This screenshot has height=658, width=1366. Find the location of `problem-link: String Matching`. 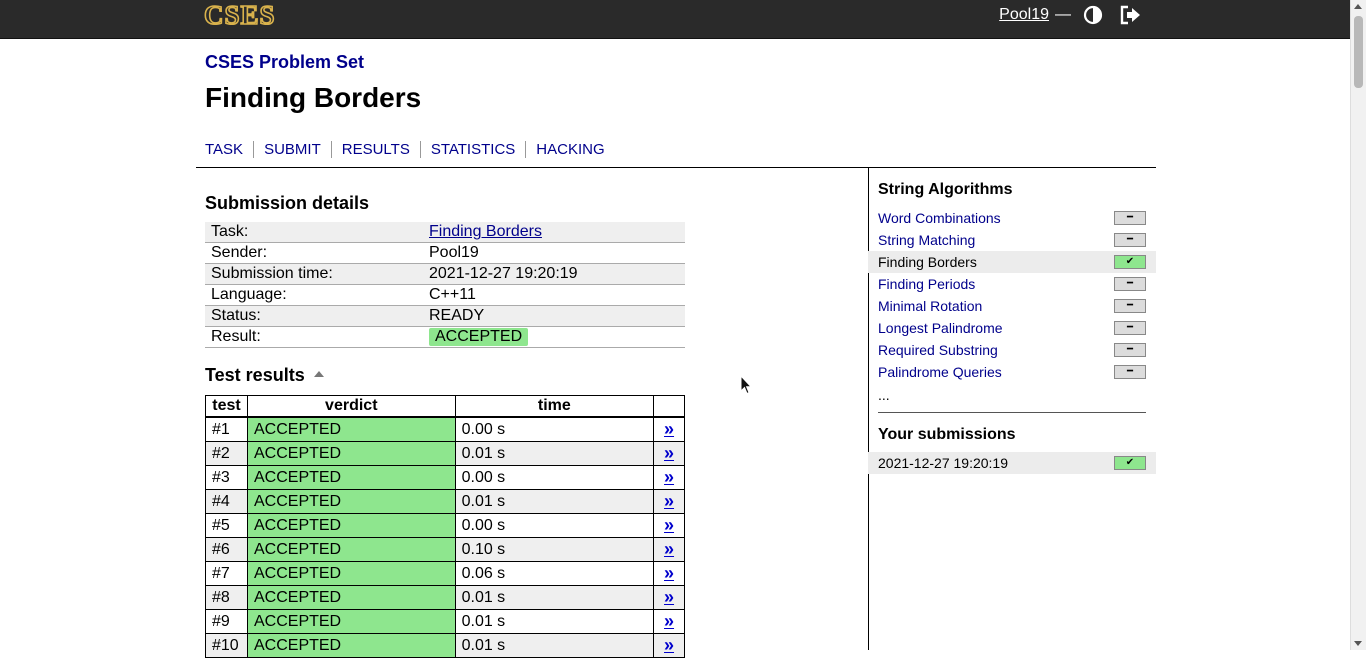

problem-link: String Matching is located at coordinates (926, 240).